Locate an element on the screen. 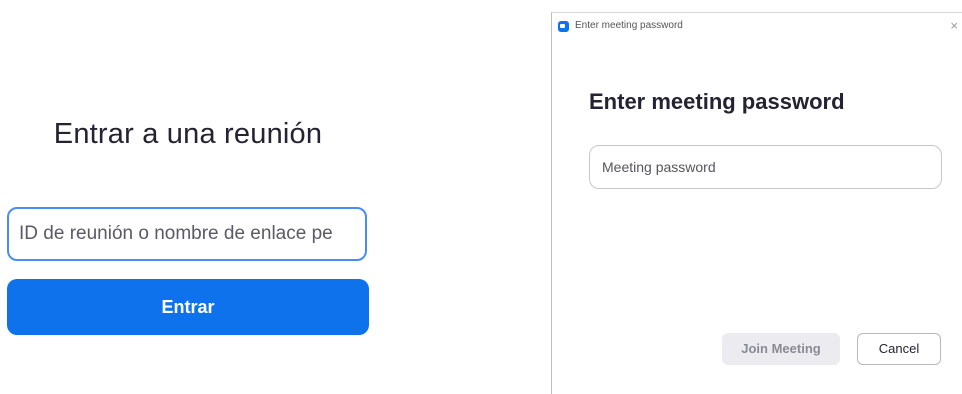 Image resolution: width=962 pixels, height=394 pixels. cancel-button: Cancel is located at coordinates (899, 349).